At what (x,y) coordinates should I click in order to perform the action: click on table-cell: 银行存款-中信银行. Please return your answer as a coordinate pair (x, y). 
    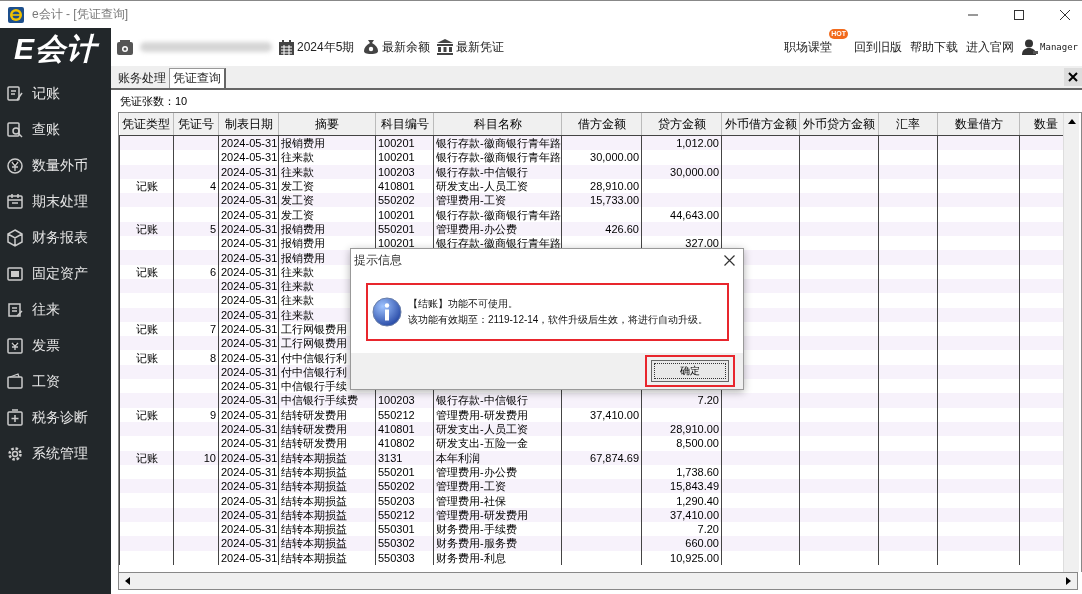
    Looking at the image, I should click on (497, 171).